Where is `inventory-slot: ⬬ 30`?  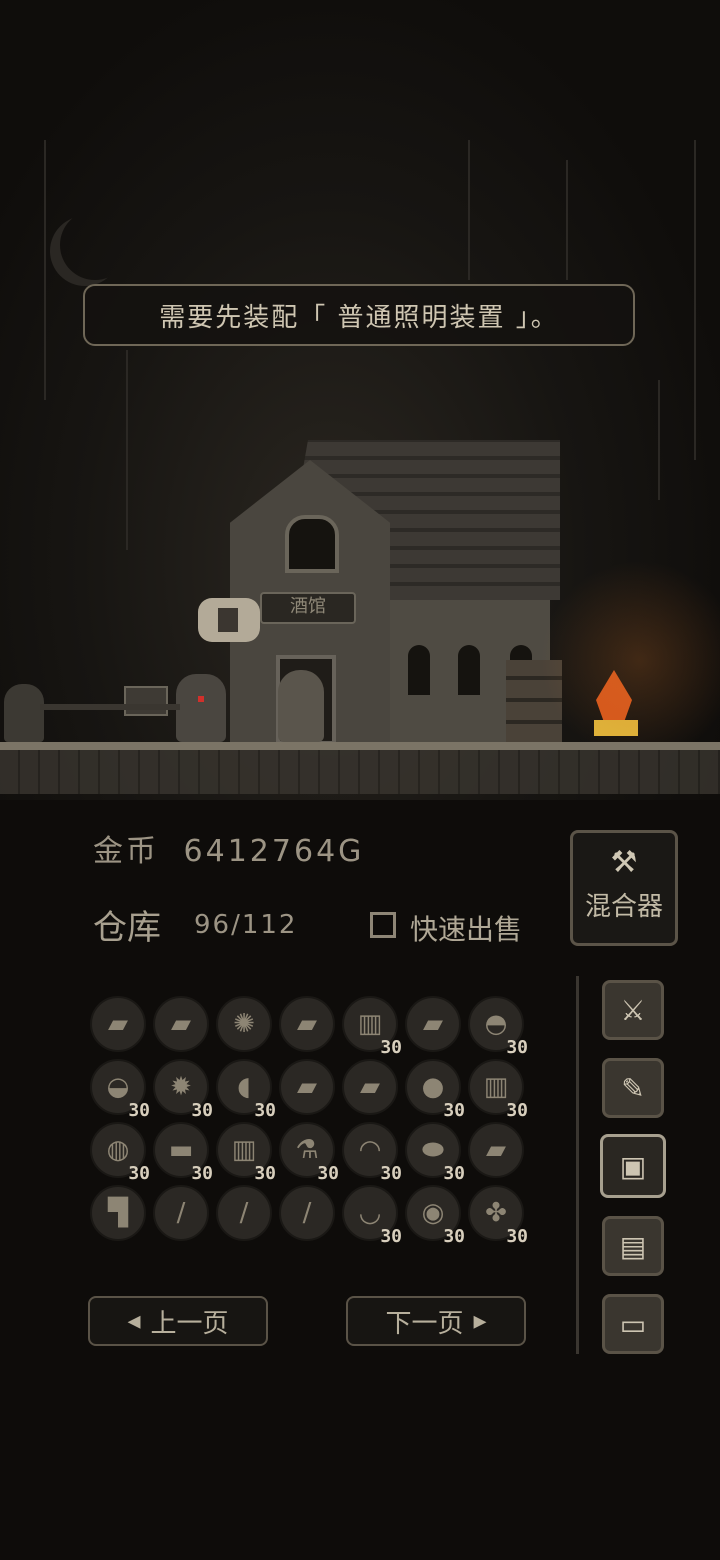
inventory-slot: ⬬ 30 is located at coordinates (435, 1153).